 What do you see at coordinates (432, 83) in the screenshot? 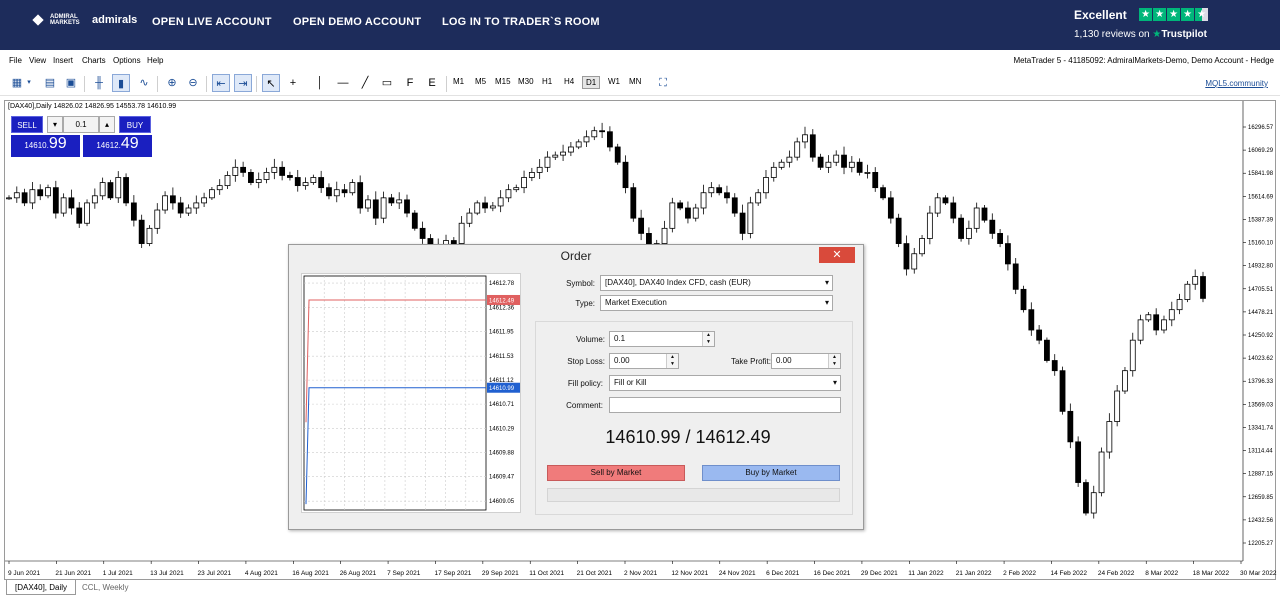
I see `shapes-icon: E` at bounding box center [432, 83].